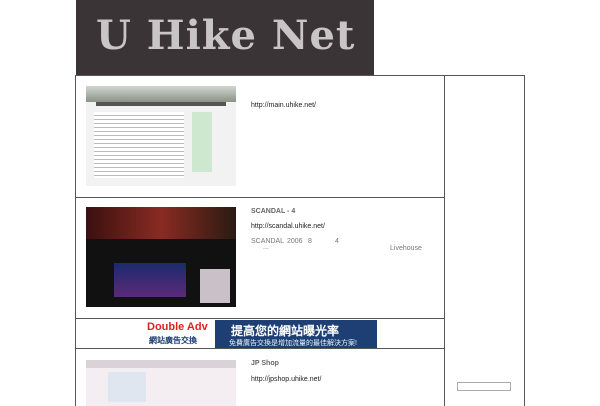 This screenshot has height=406, width=600. Describe the element at coordinates (127, 387) in the screenshot. I see `thumbnail-product` at that location.